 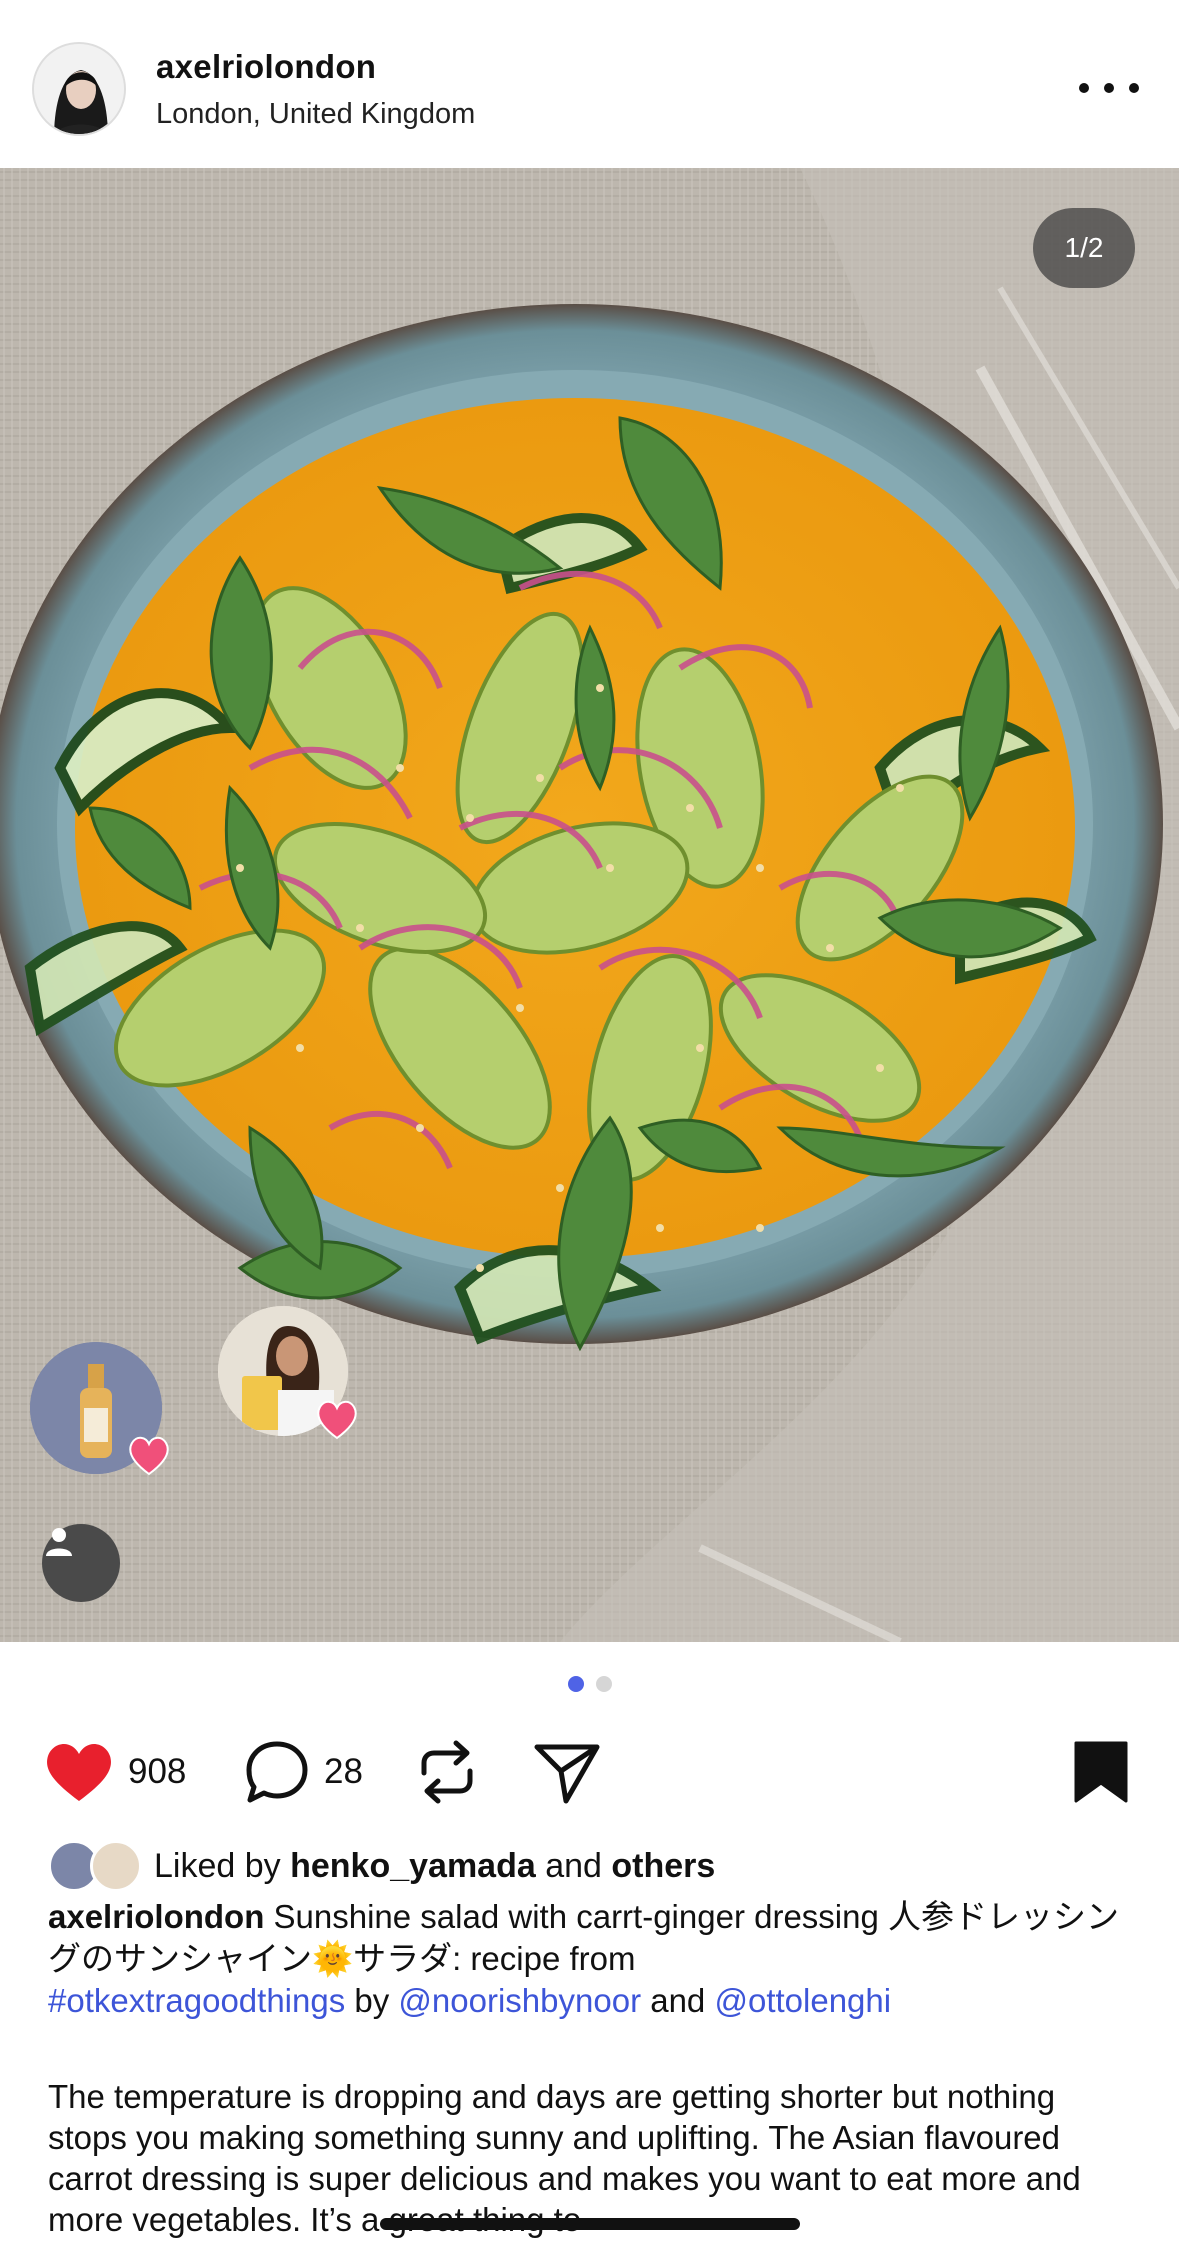 What do you see at coordinates (115, 1772) in the screenshot?
I see `like-button: 908` at bounding box center [115, 1772].